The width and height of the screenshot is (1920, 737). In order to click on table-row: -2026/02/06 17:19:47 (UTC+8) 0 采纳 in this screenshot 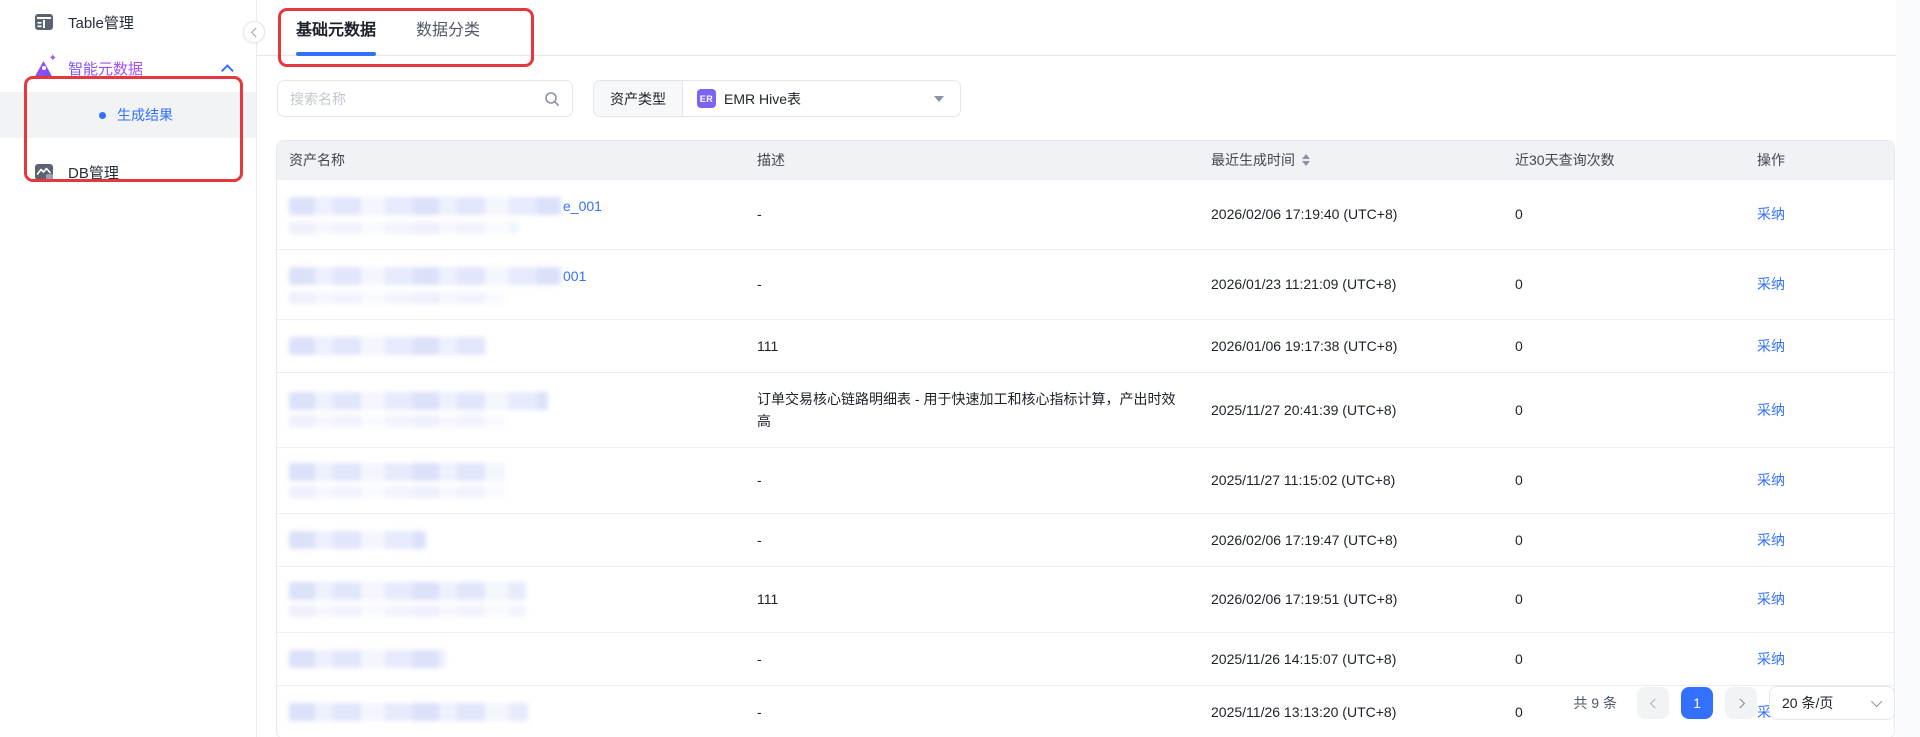, I will do `click(1085, 539)`.